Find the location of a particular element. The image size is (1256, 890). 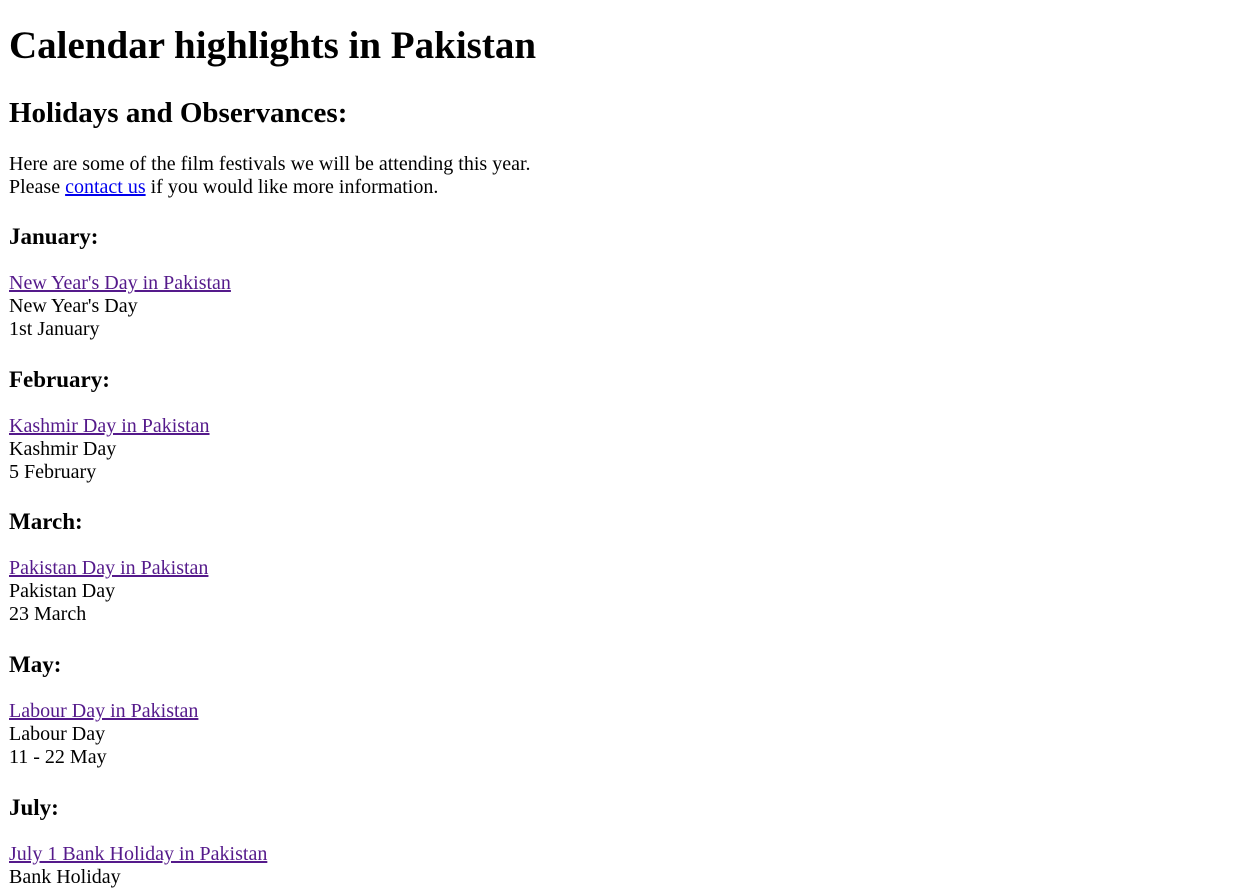

month-heading: May: is located at coordinates (35, 664).